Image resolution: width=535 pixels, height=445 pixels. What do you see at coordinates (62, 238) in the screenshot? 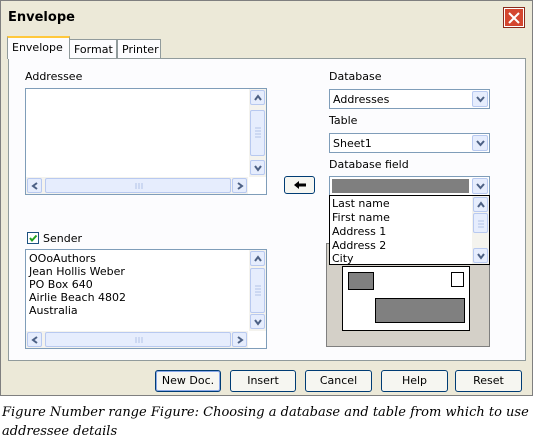
I see `sender-label: Sender` at bounding box center [62, 238].